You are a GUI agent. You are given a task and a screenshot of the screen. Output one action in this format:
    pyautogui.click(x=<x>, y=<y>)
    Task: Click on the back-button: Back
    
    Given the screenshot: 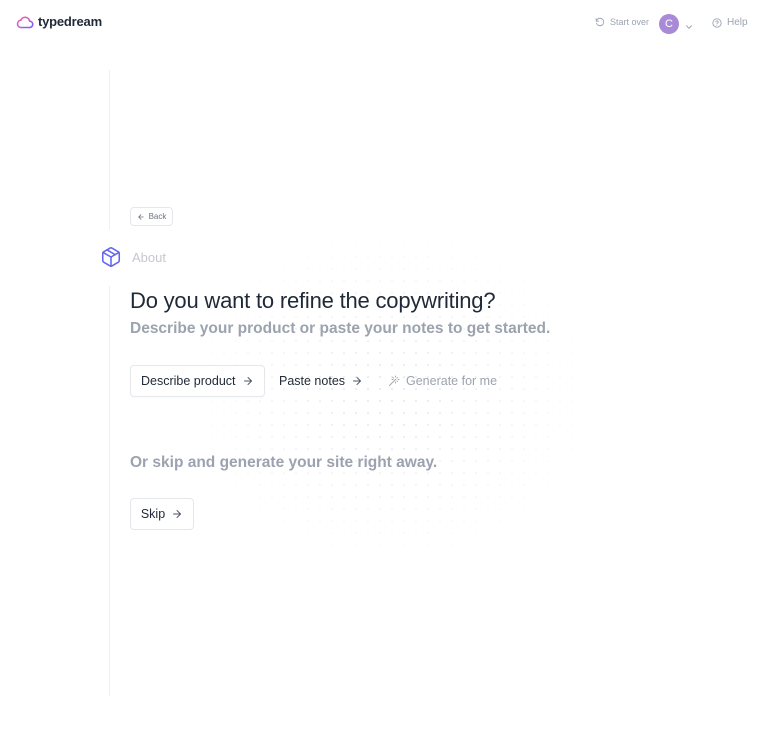 What is the action you would take?
    pyautogui.click(x=151, y=216)
    